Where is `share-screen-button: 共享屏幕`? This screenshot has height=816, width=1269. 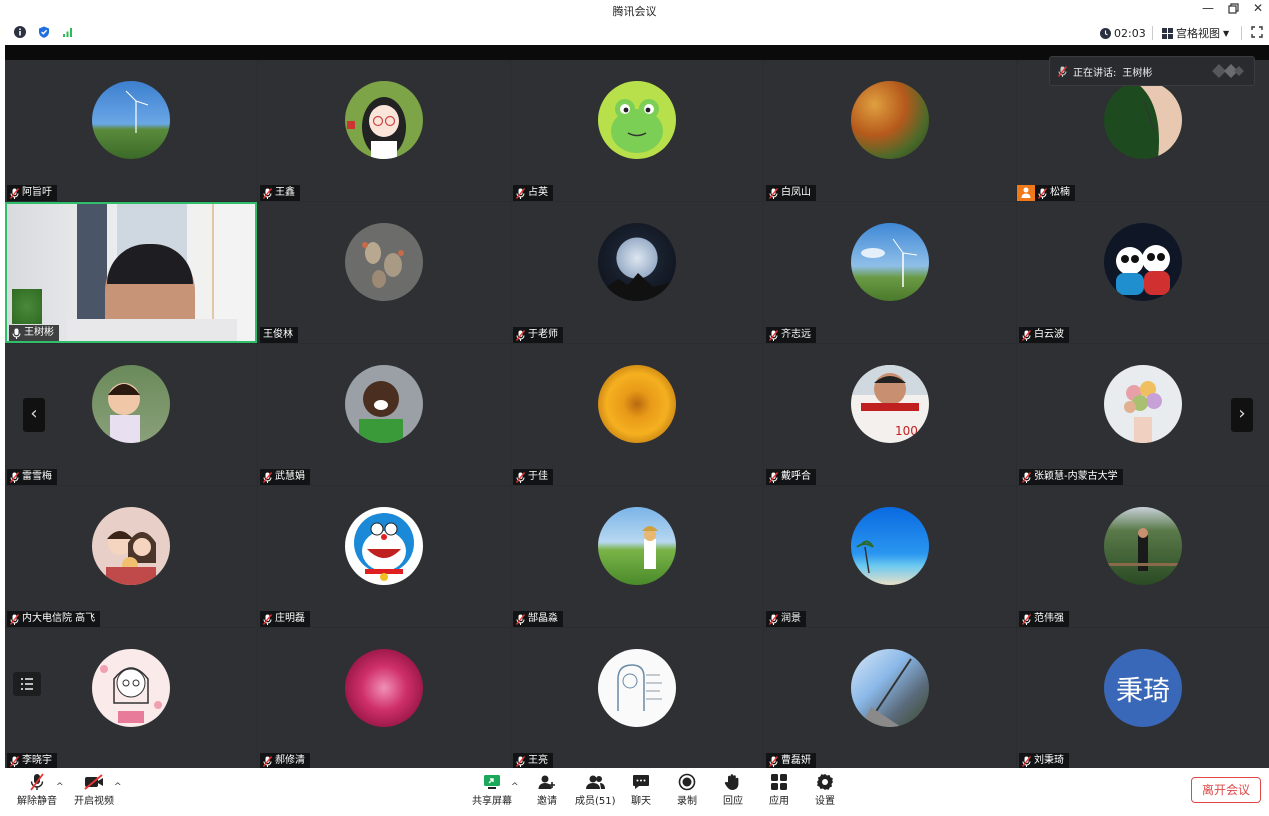 share-screen-button: 共享屏幕 is located at coordinates (492, 789).